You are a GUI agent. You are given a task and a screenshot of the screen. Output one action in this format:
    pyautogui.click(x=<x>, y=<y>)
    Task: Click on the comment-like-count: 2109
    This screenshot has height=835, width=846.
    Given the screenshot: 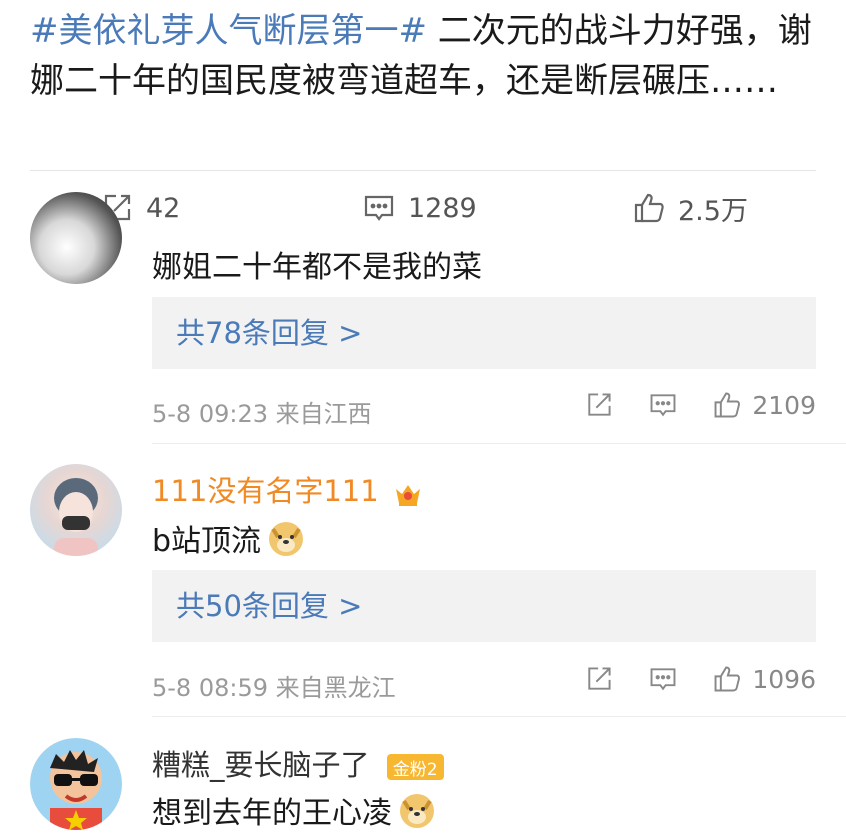 What is the action you would take?
    pyautogui.click(x=784, y=405)
    